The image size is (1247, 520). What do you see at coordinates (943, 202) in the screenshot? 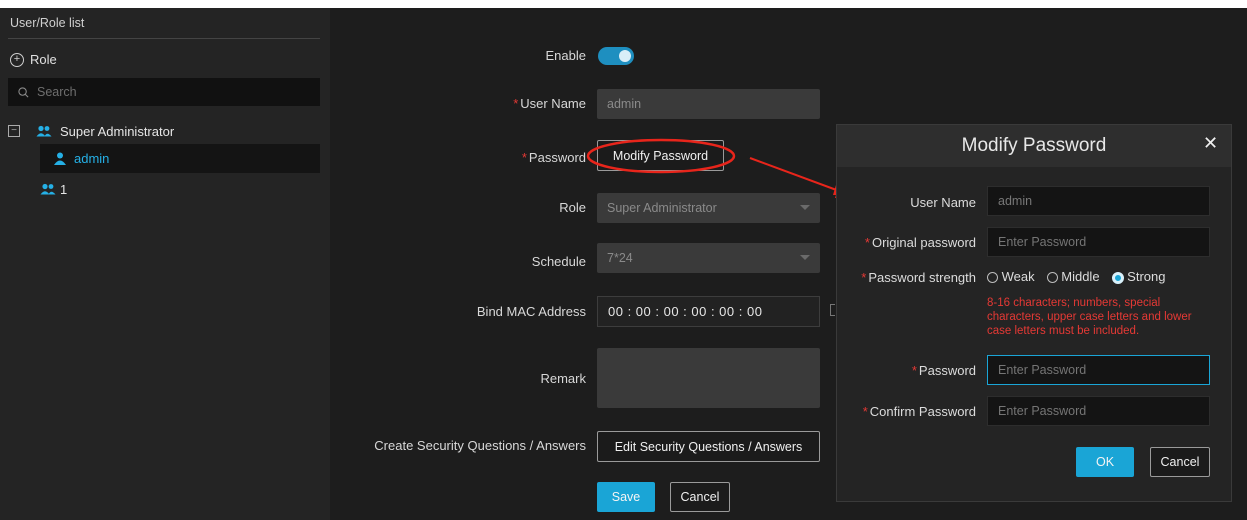
I see `dialog-user-name-label: User Name` at bounding box center [943, 202].